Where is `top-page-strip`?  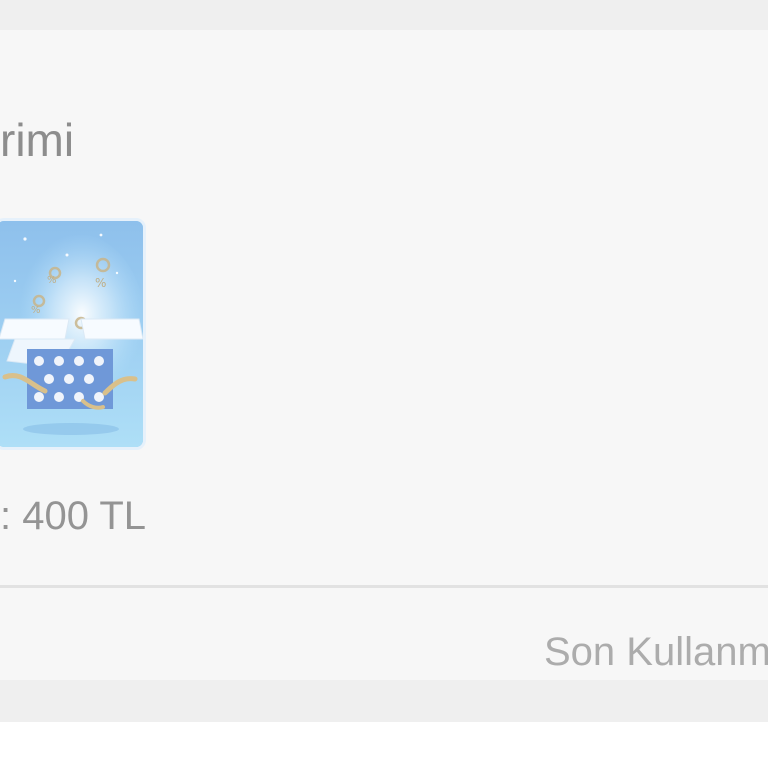
top-page-strip is located at coordinates (384, 15).